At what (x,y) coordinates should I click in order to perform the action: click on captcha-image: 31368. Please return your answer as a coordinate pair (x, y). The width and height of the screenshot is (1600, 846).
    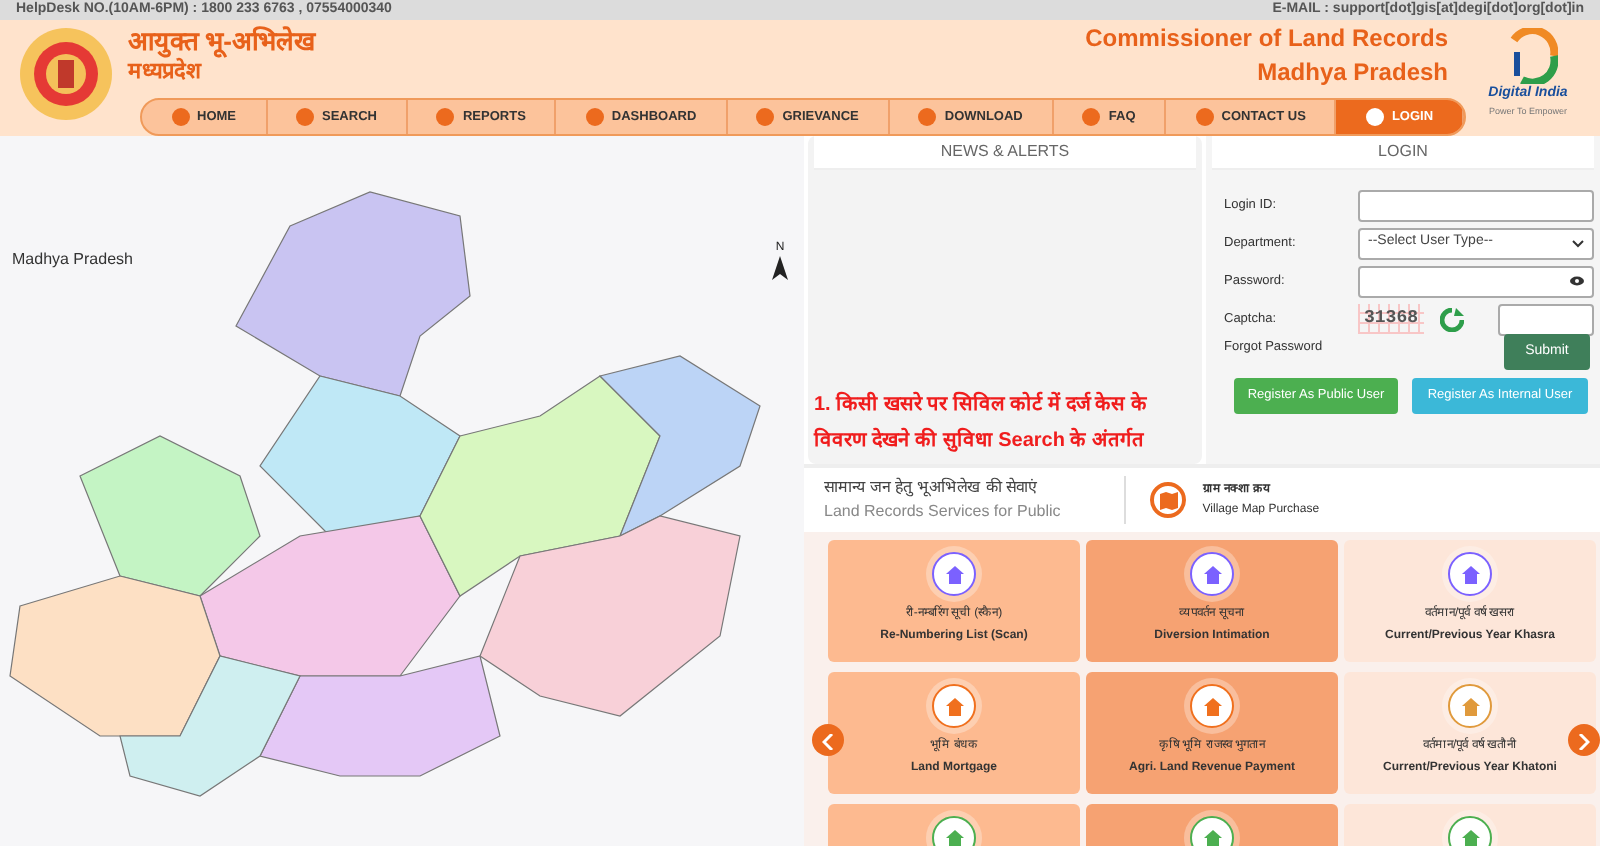
    Looking at the image, I should click on (1391, 319).